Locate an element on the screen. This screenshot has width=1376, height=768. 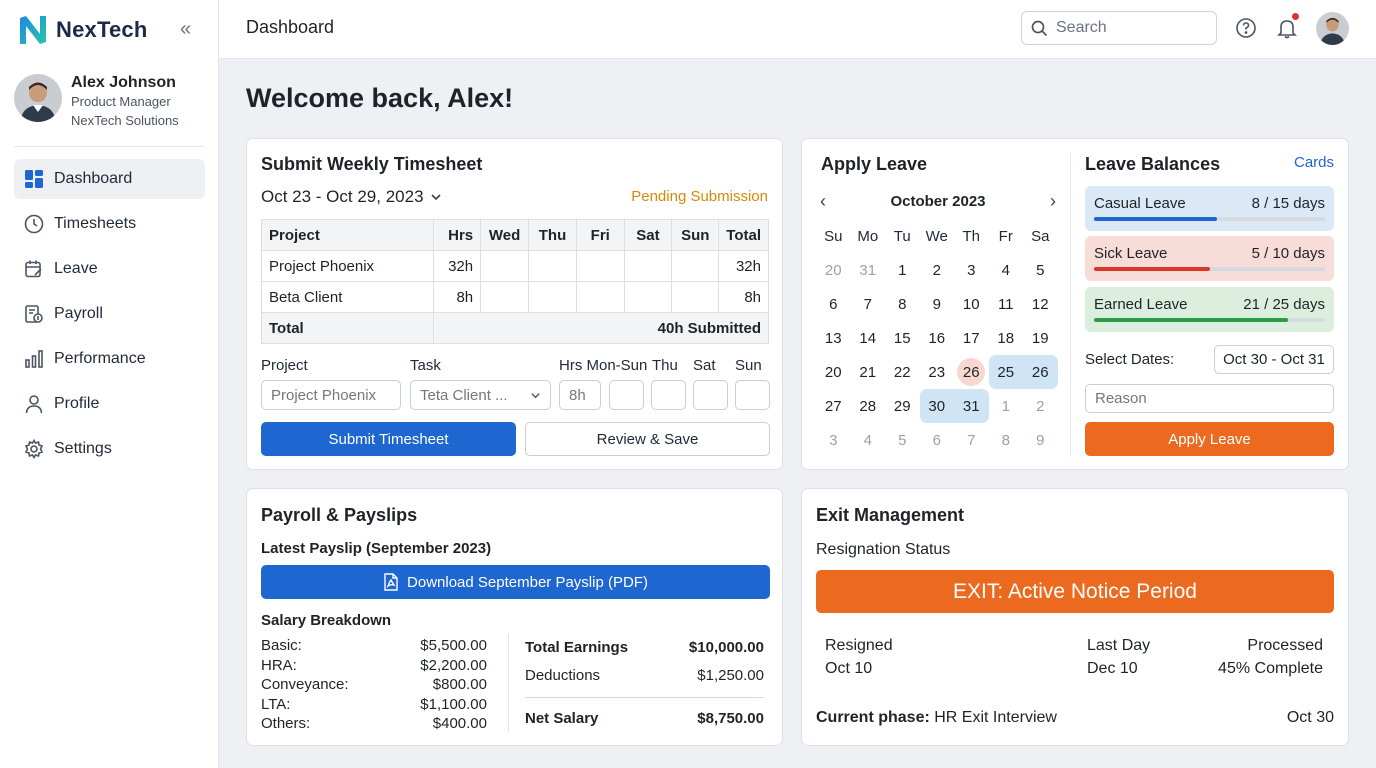
review-save-button: Review & Save is located at coordinates (647, 439).